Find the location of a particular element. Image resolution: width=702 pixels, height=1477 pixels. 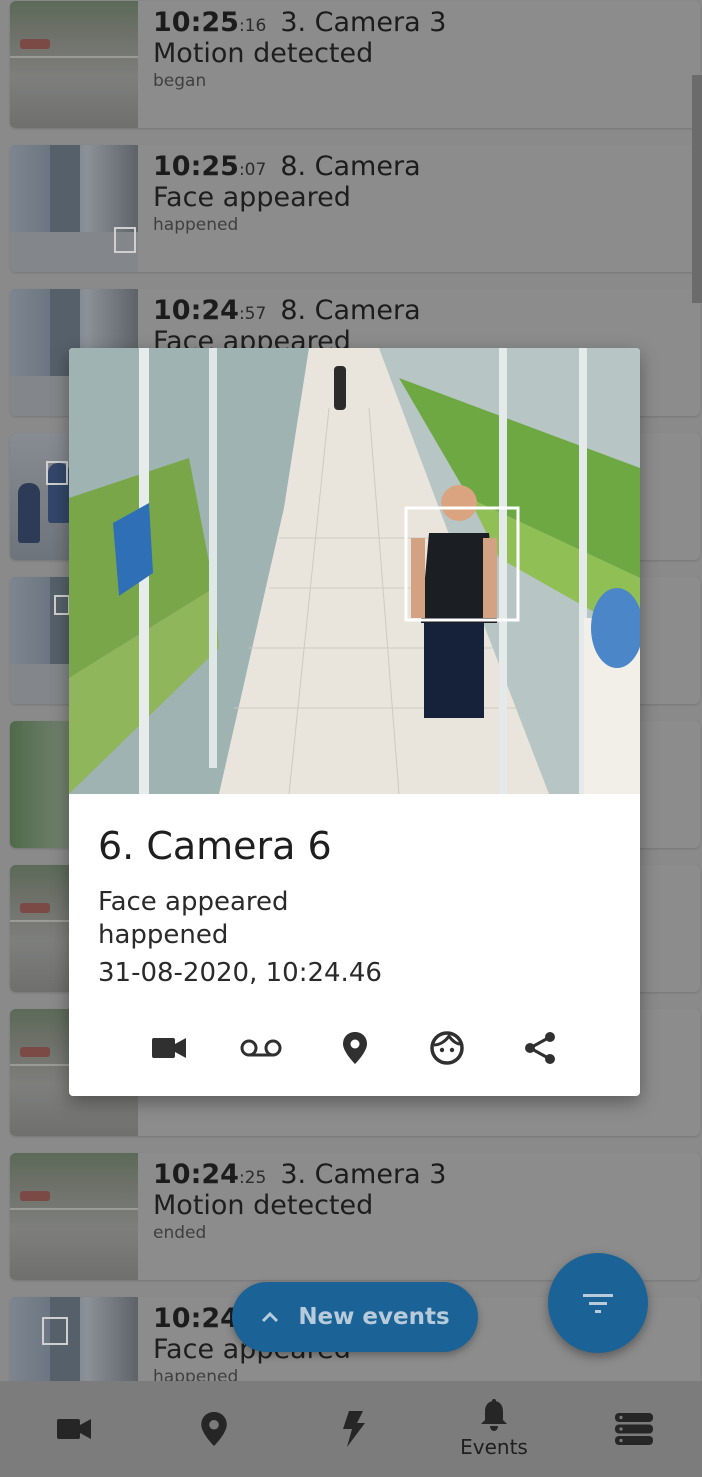

lightning-icon is located at coordinates (354, 1429).